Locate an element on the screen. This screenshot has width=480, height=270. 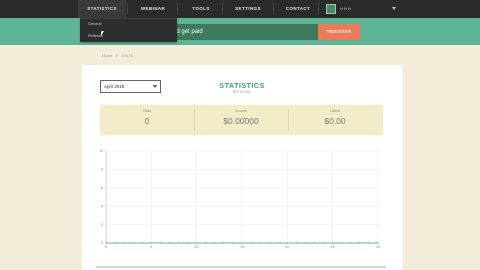
menu-item-general: General is located at coordinates (95, 24).